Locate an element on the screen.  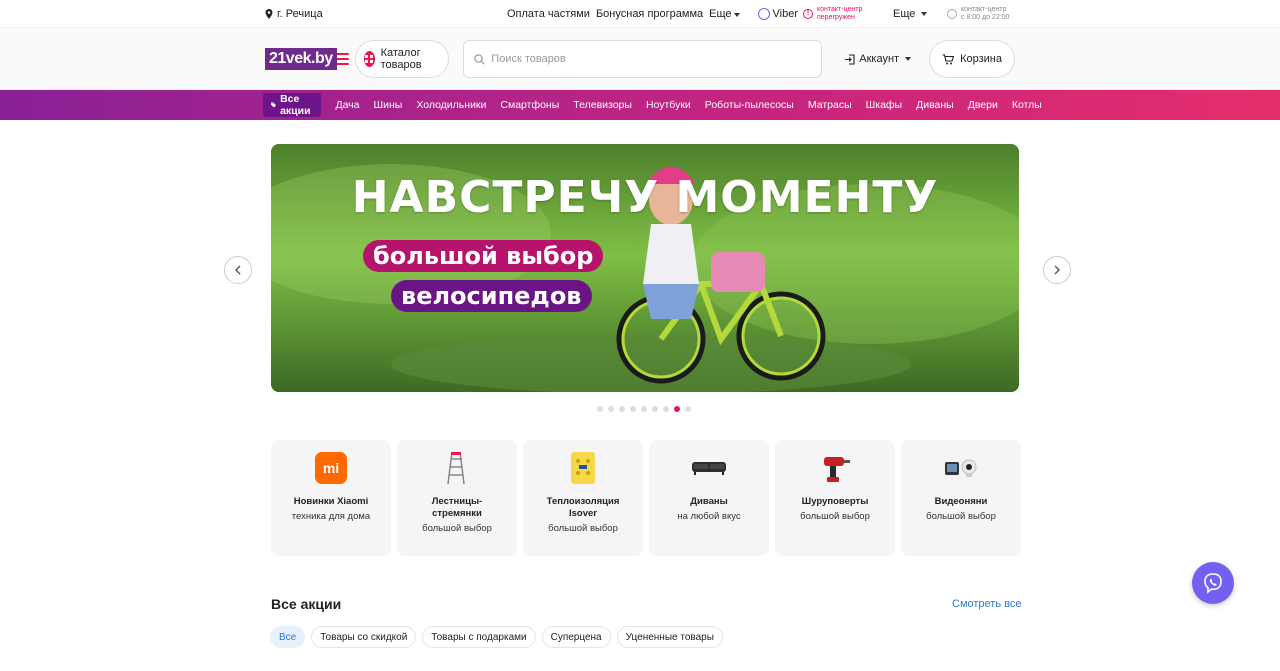
category-subtitle: техника для дома is located at coordinates (331, 516).